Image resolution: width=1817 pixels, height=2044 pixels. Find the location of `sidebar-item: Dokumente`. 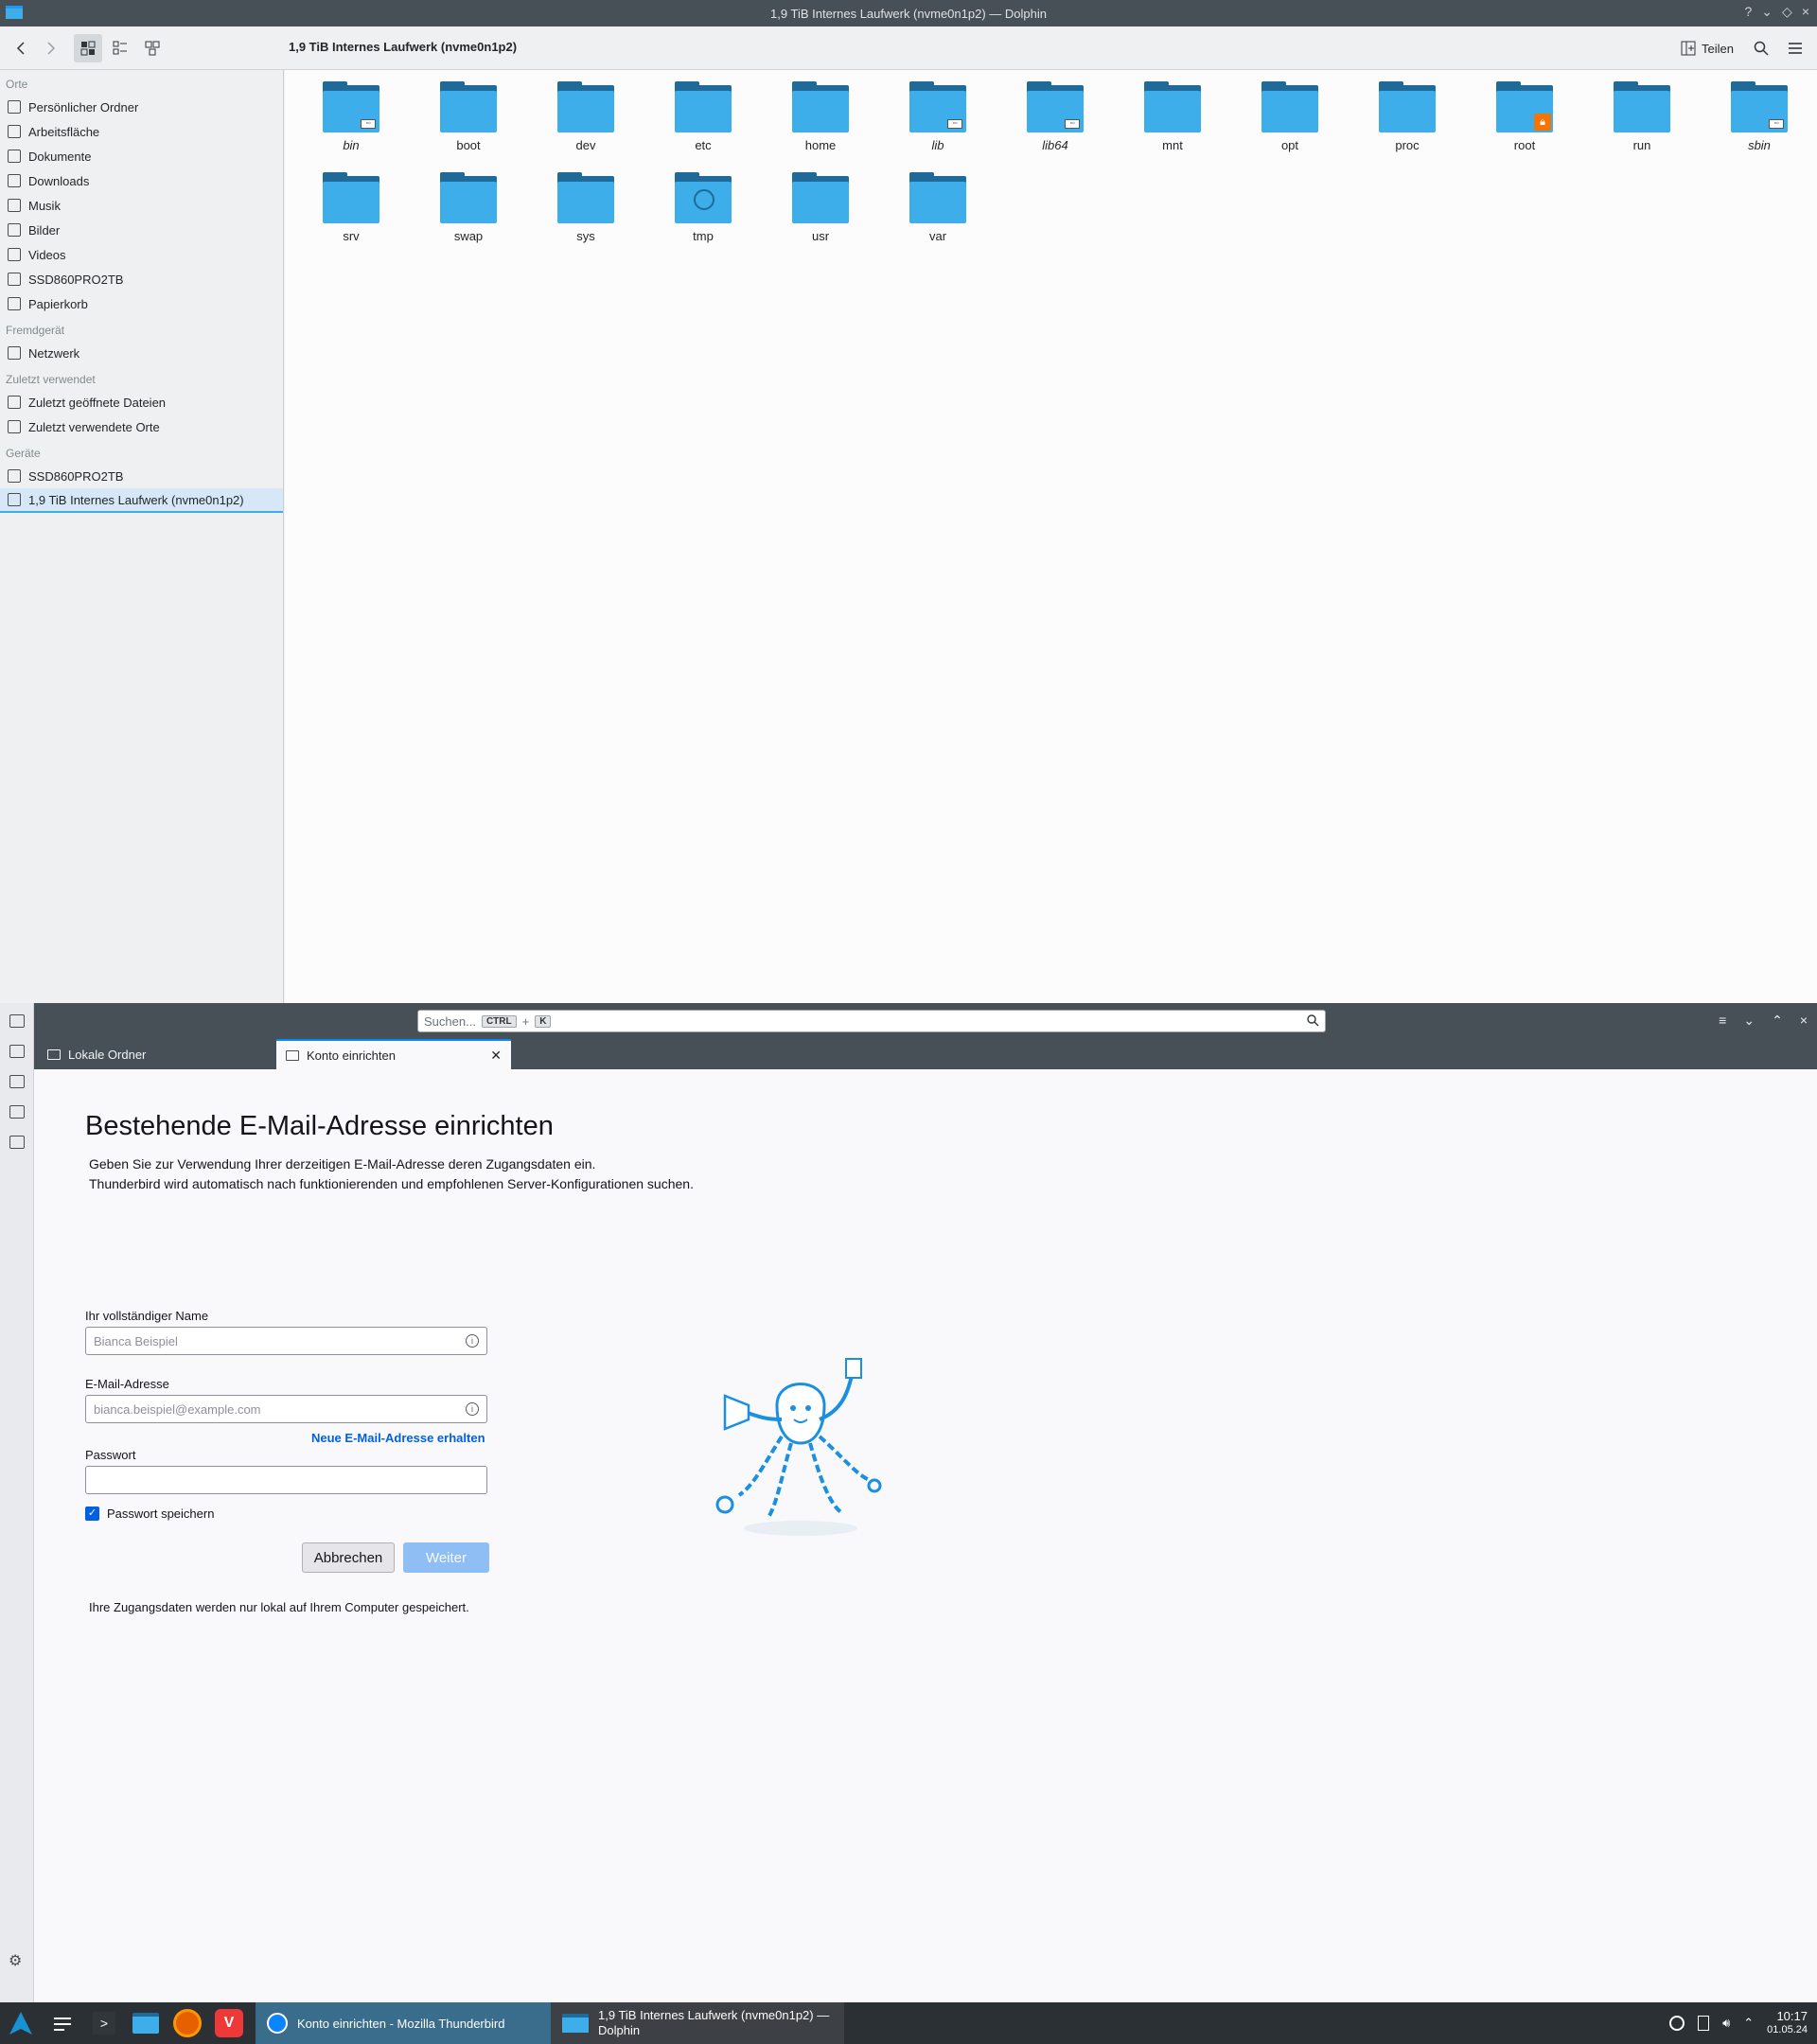

sidebar-item: Dokumente is located at coordinates (141, 156).